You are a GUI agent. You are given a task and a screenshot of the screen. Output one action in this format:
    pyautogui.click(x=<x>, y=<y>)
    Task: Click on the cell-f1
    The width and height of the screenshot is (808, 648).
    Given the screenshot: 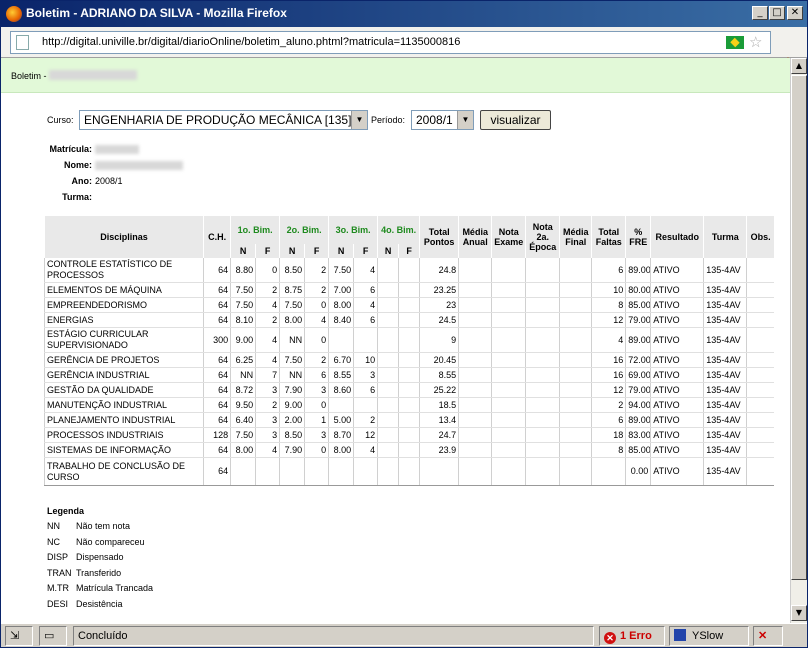 What is the action you would take?
    pyautogui.click(x=267, y=471)
    